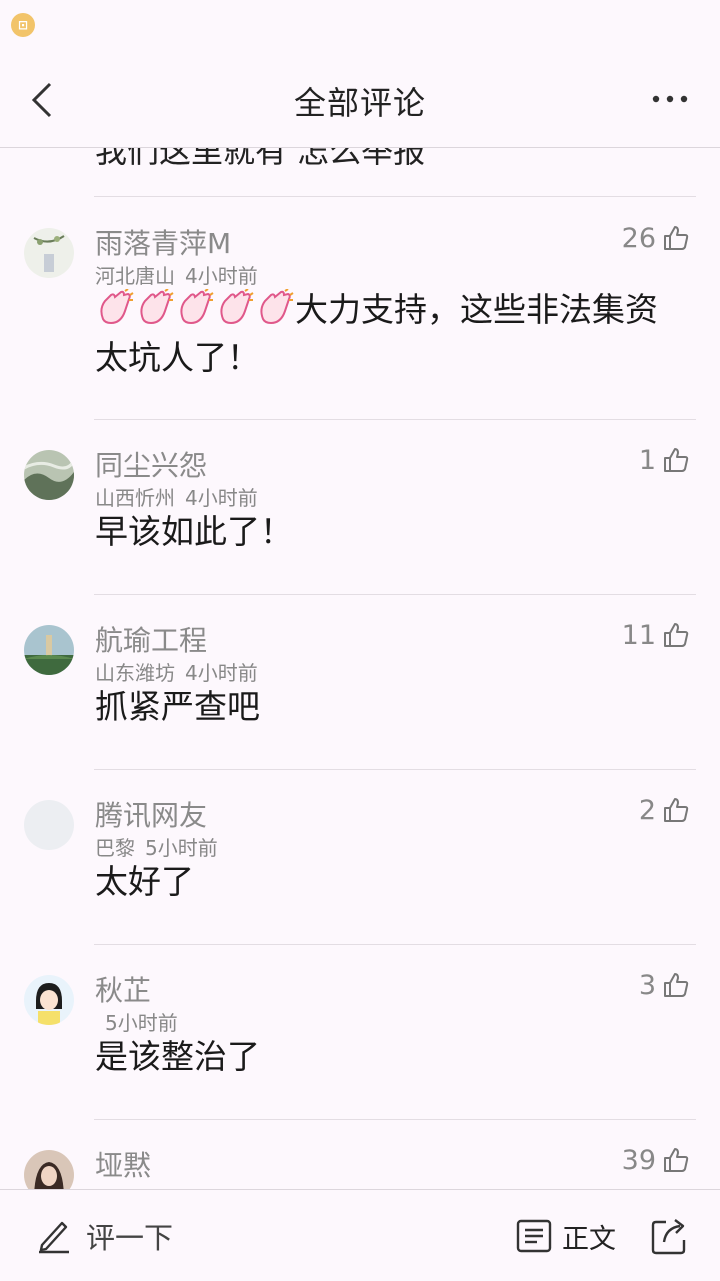  Describe the element at coordinates (144, 881) in the screenshot. I see `comment-text: 太好了` at that location.